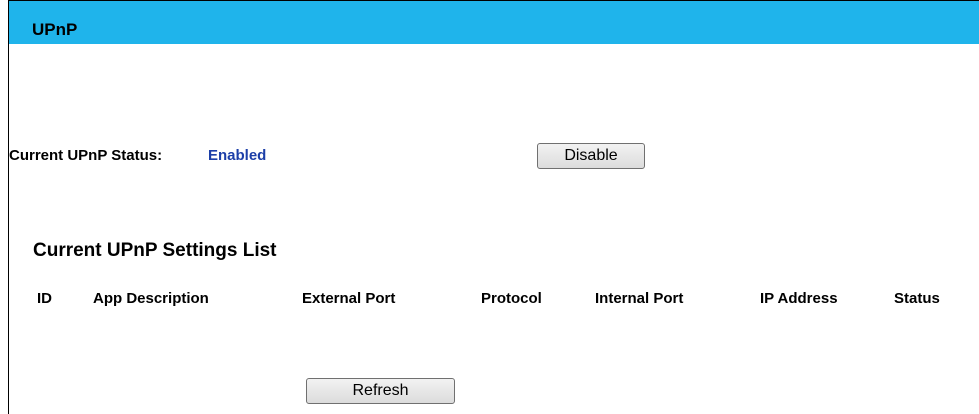 The width and height of the screenshot is (979, 414). Describe the element at coordinates (44, 298) in the screenshot. I see `column-header-id: ID` at that location.